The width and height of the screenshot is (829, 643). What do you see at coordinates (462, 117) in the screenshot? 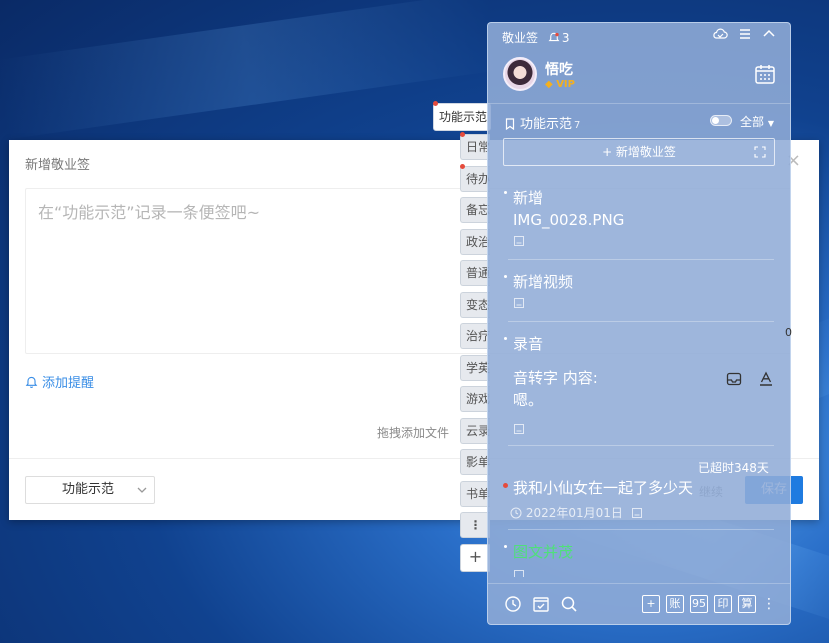
I see `current-category-tag: 功能示范` at bounding box center [462, 117].